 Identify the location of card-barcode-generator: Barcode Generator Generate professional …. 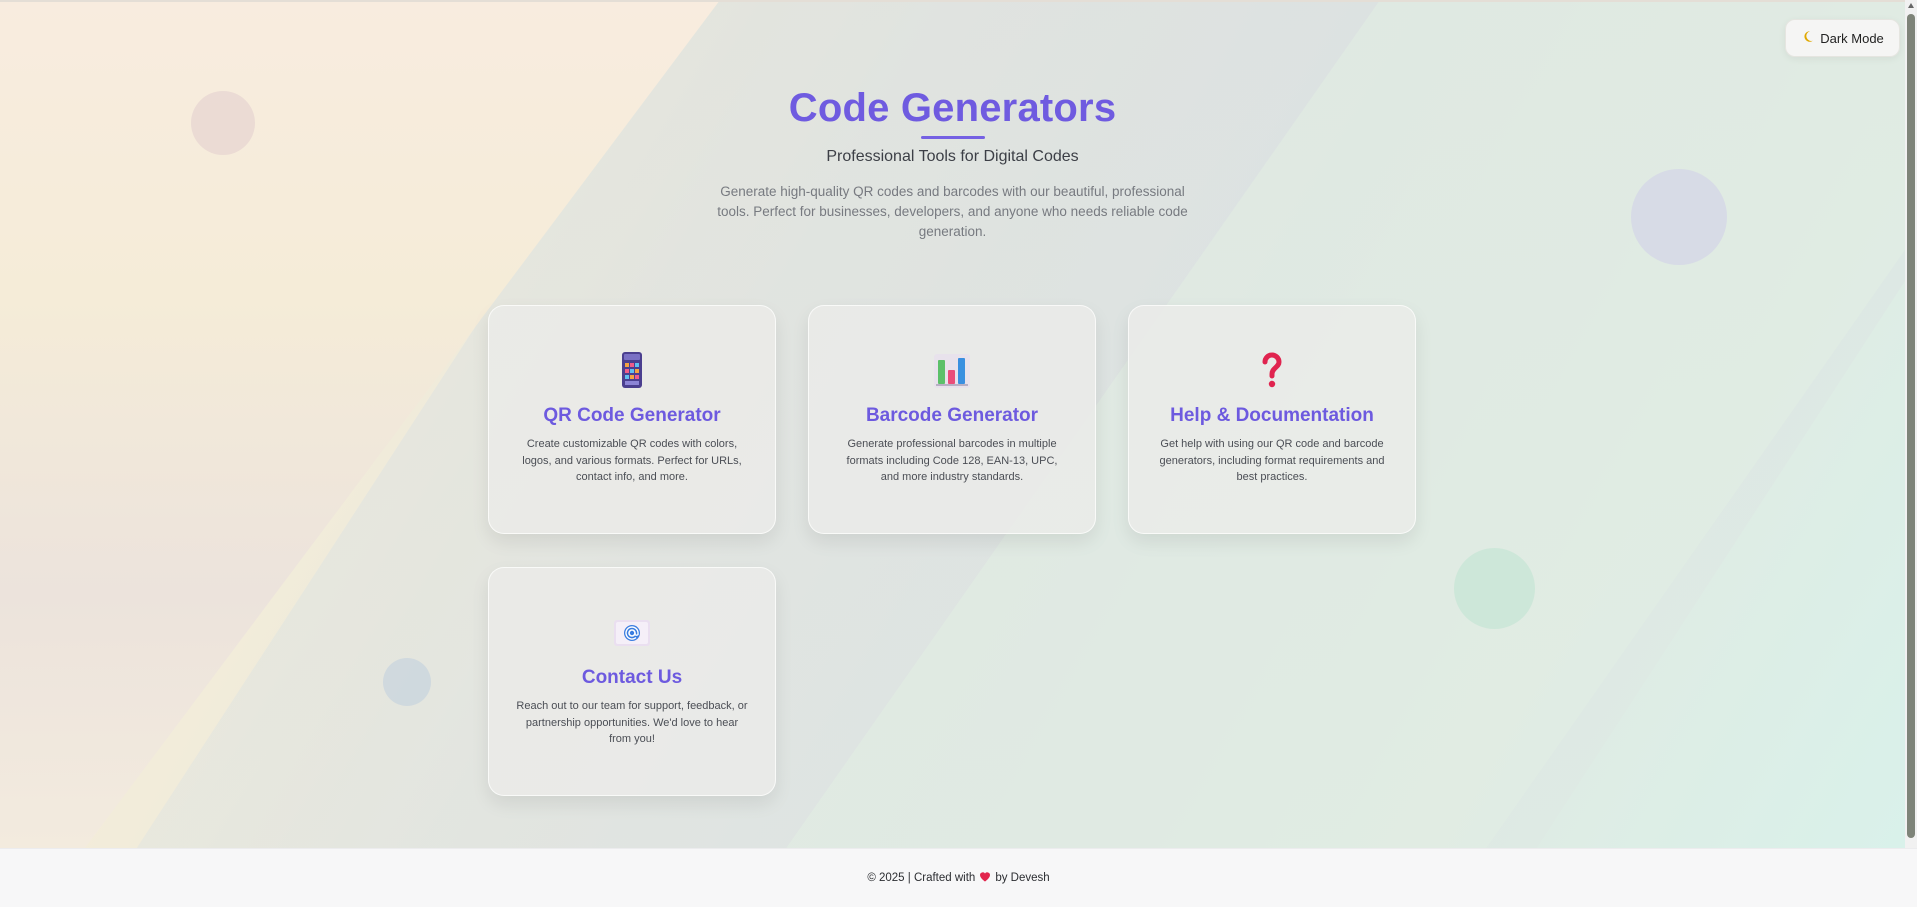
(952, 419).